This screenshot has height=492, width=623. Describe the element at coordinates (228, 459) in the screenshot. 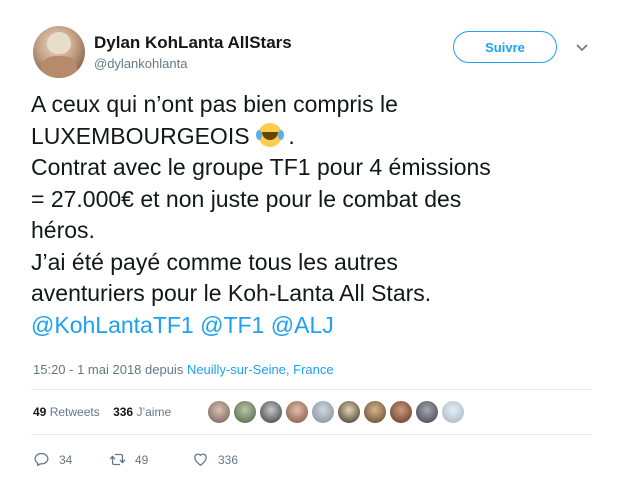

I see `like-count: 336` at that location.